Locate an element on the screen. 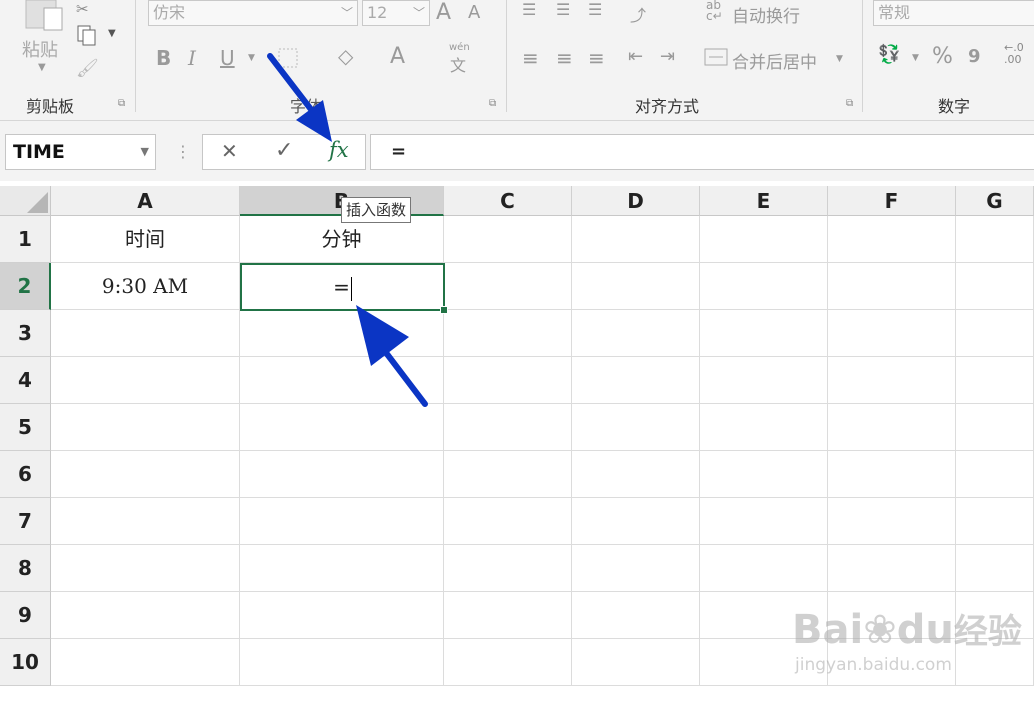  cell-b1: 分钟 is located at coordinates (342, 239).